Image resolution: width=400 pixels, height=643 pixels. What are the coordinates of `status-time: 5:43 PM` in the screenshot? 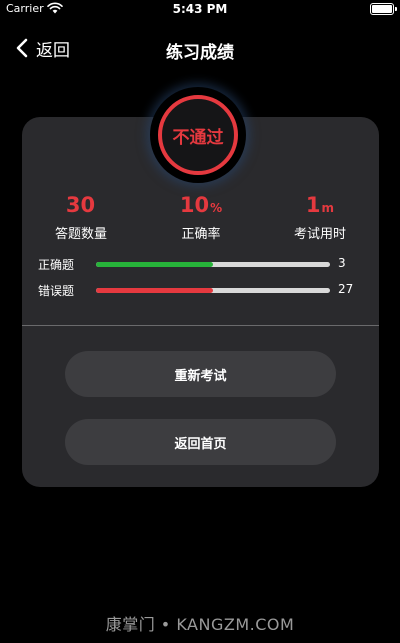 It's located at (200, 9).